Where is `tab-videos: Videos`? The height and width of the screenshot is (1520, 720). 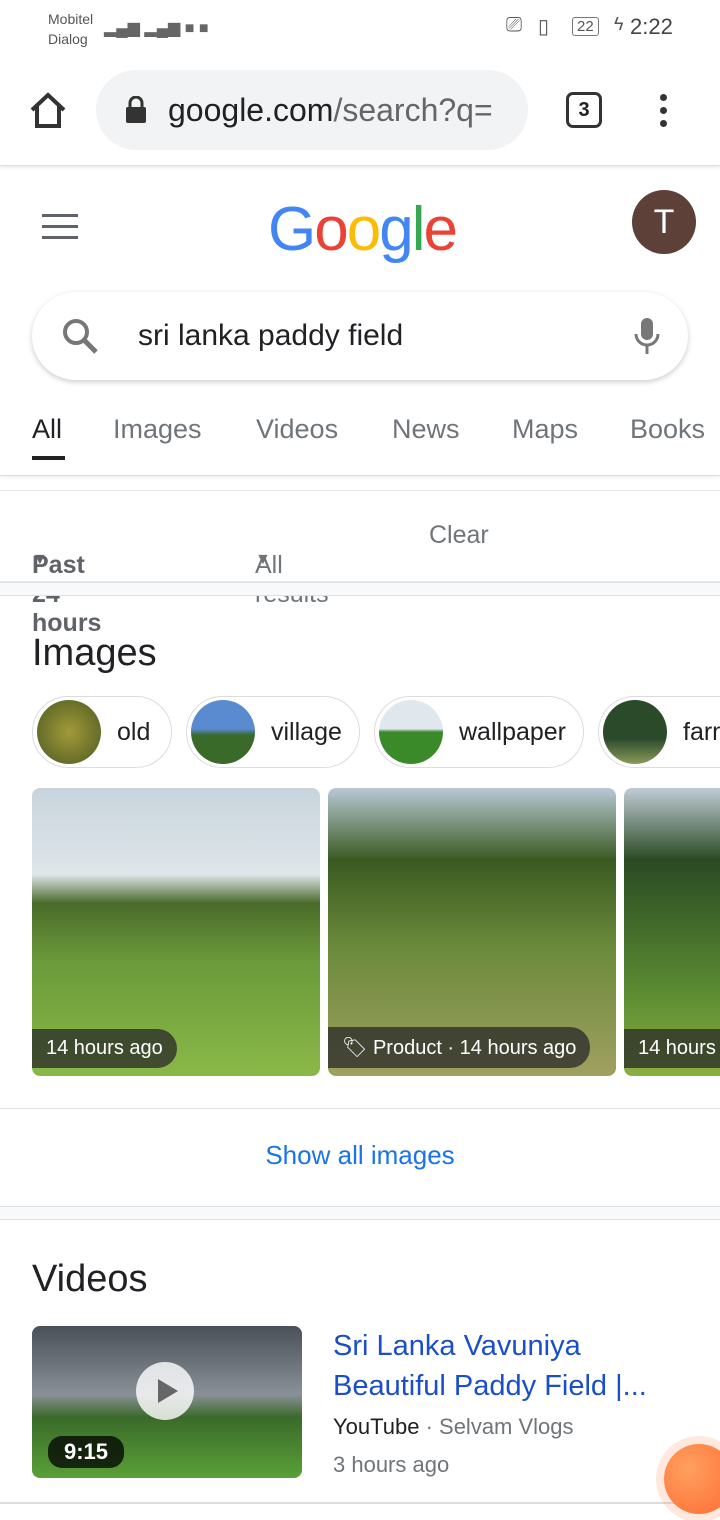
tab-videos: Videos is located at coordinates (297, 429).